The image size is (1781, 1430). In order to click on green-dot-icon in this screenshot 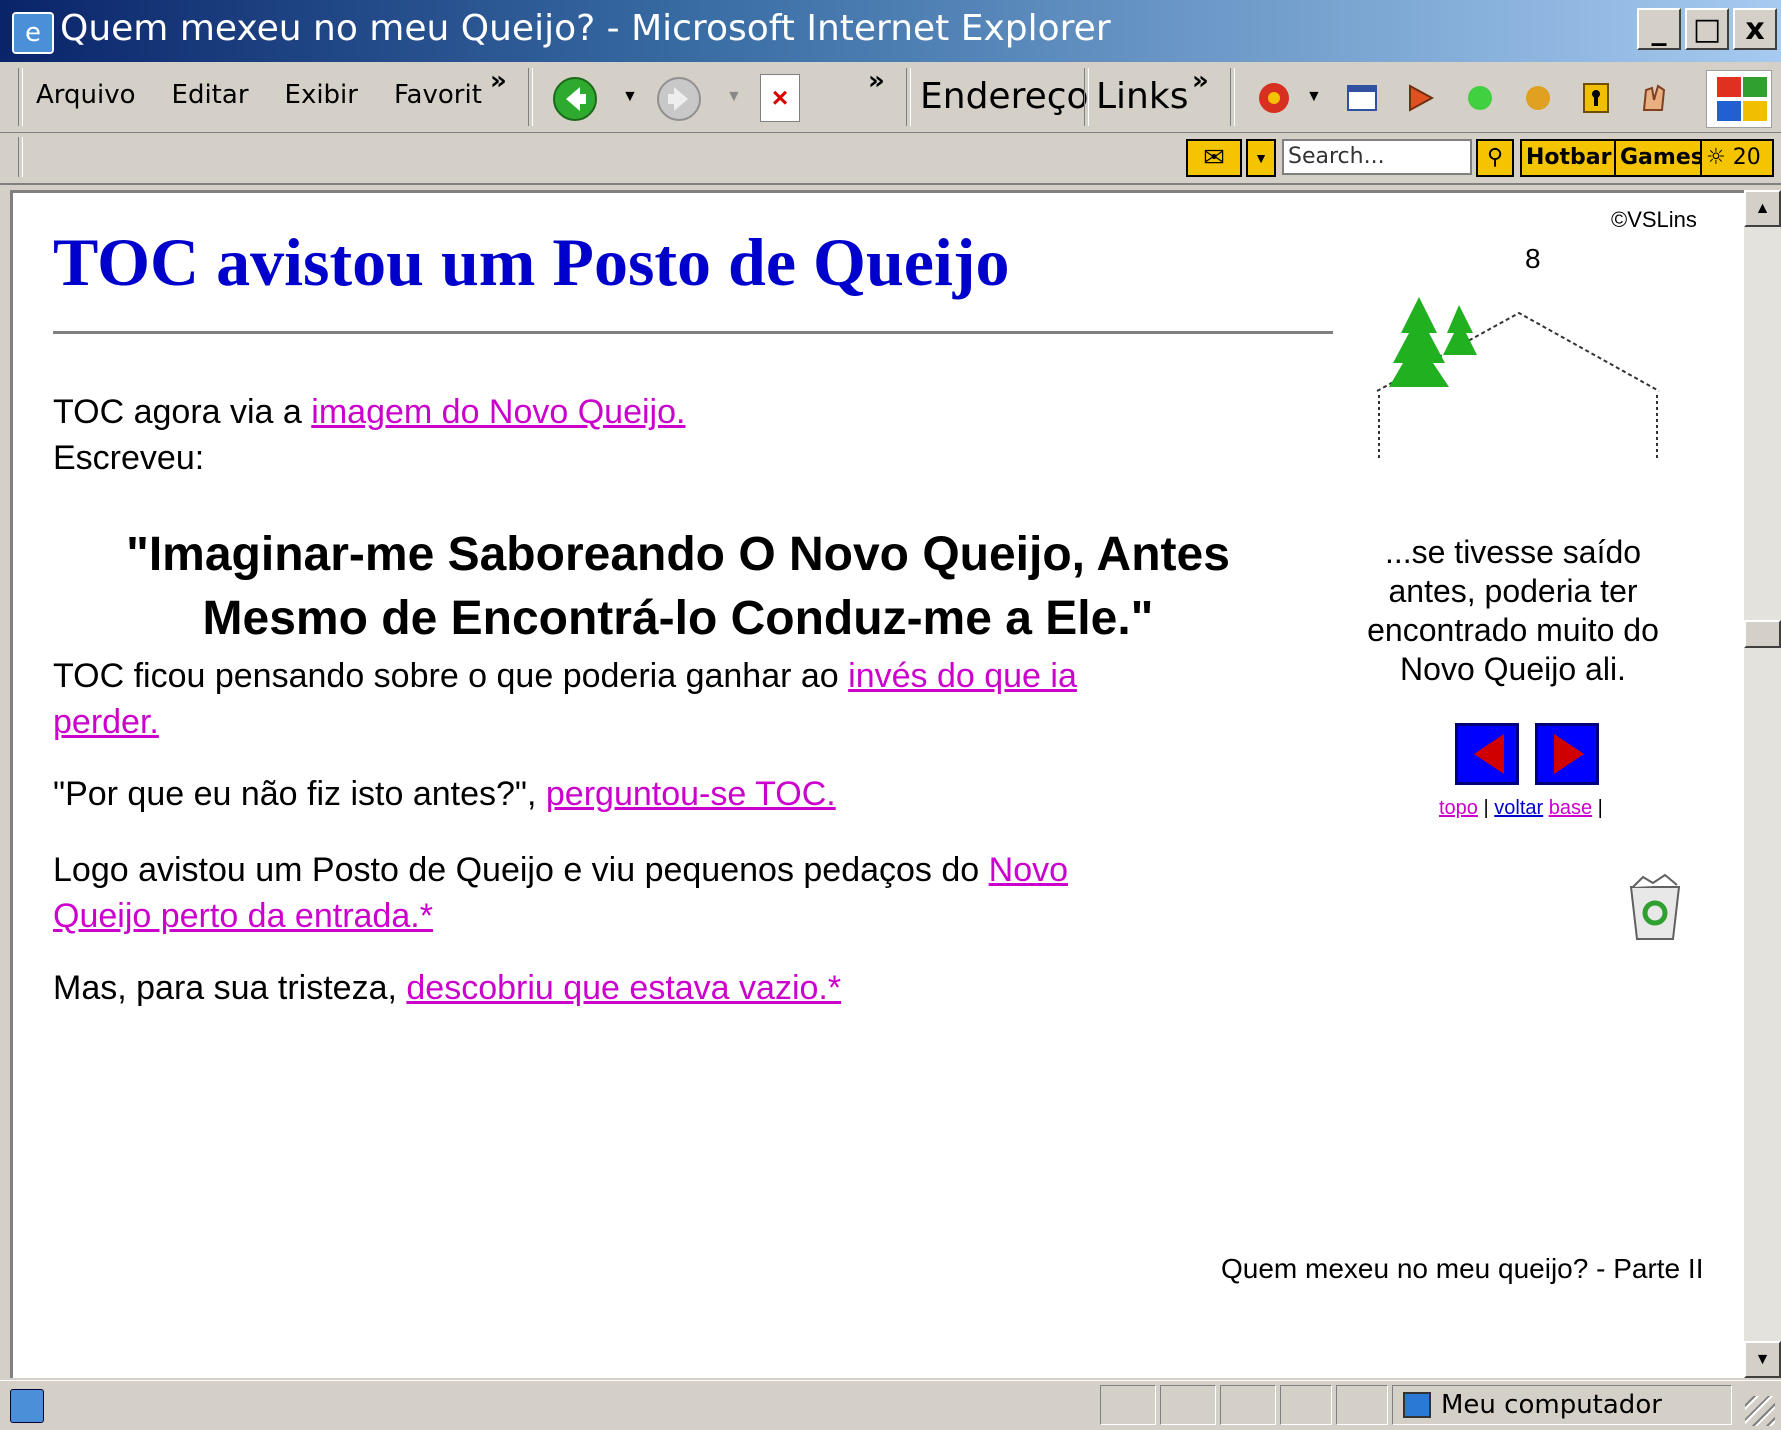, I will do `click(1480, 98)`.